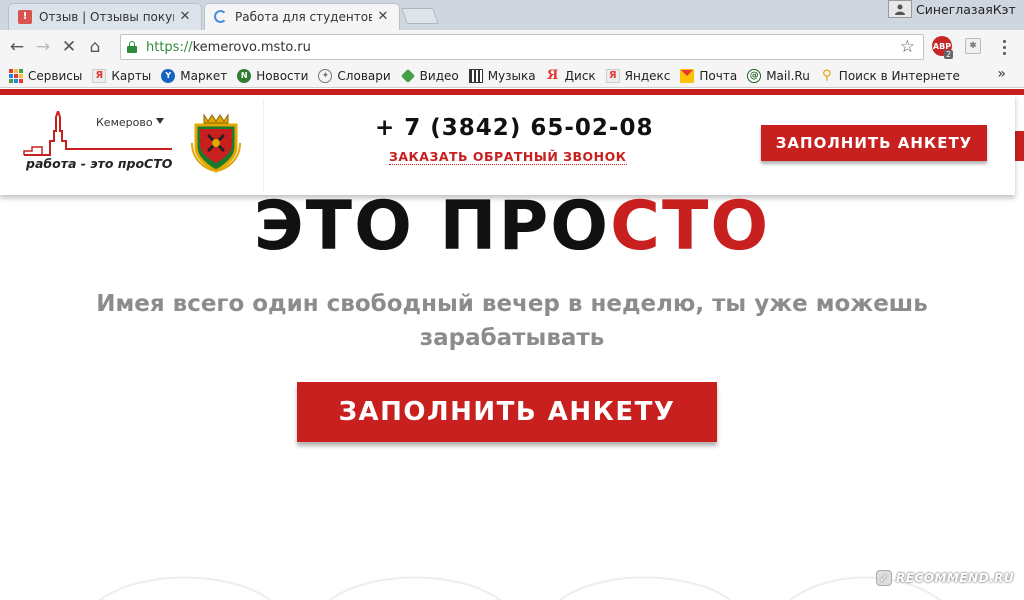 Image resolution: width=1024 pixels, height=600 pixels. I want to click on bookmark-star-icon: ☆, so click(907, 47).